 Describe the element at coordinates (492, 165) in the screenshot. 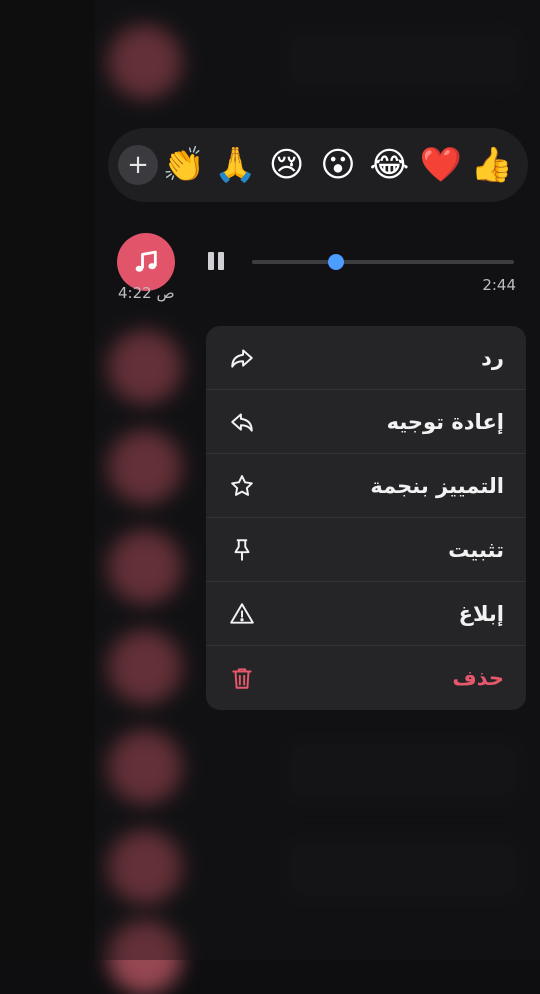

I see `thumbs-up-reaction: 👍` at that location.